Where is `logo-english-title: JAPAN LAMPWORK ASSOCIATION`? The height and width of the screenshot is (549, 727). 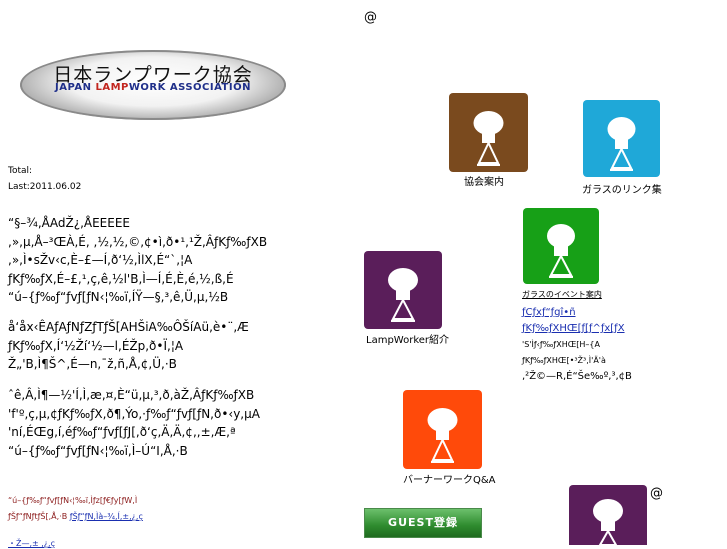
logo-english-title: JAPAN LAMPWORK ASSOCIATION is located at coordinates (153, 87).